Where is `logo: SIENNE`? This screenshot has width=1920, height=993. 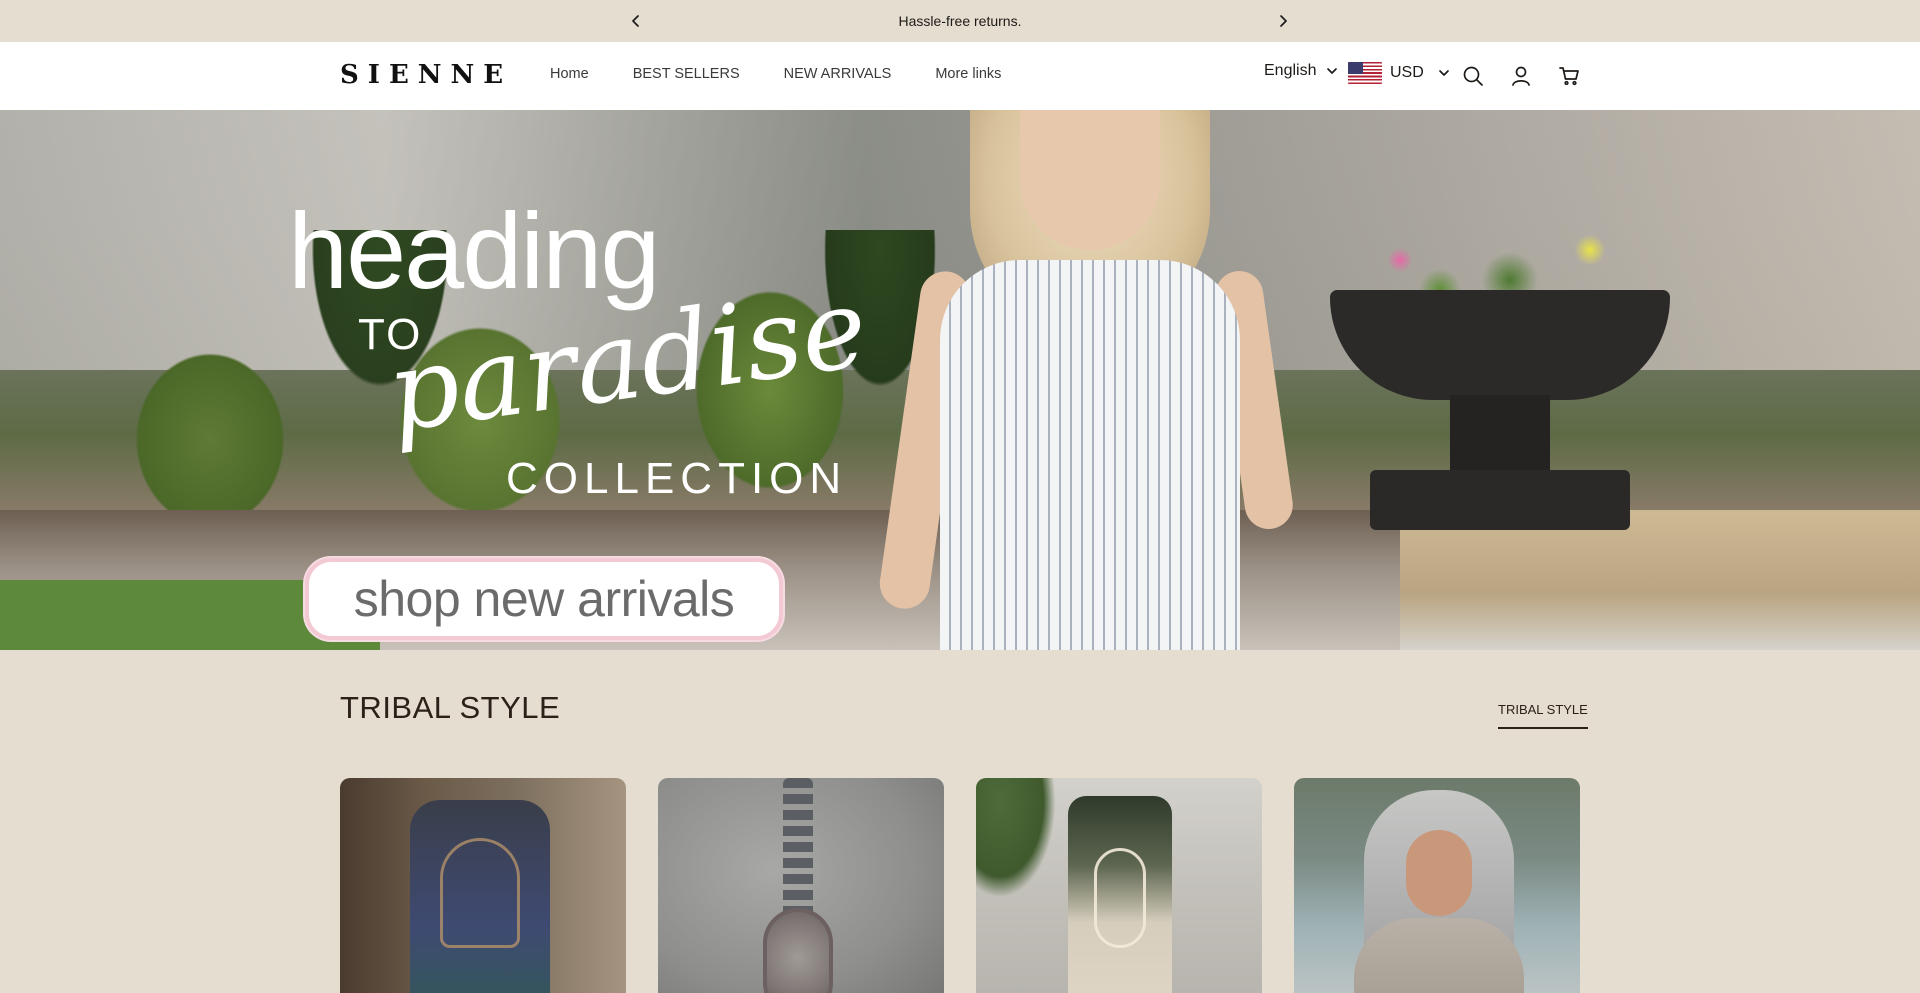
logo: SIENNE is located at coordinates (426, 75).